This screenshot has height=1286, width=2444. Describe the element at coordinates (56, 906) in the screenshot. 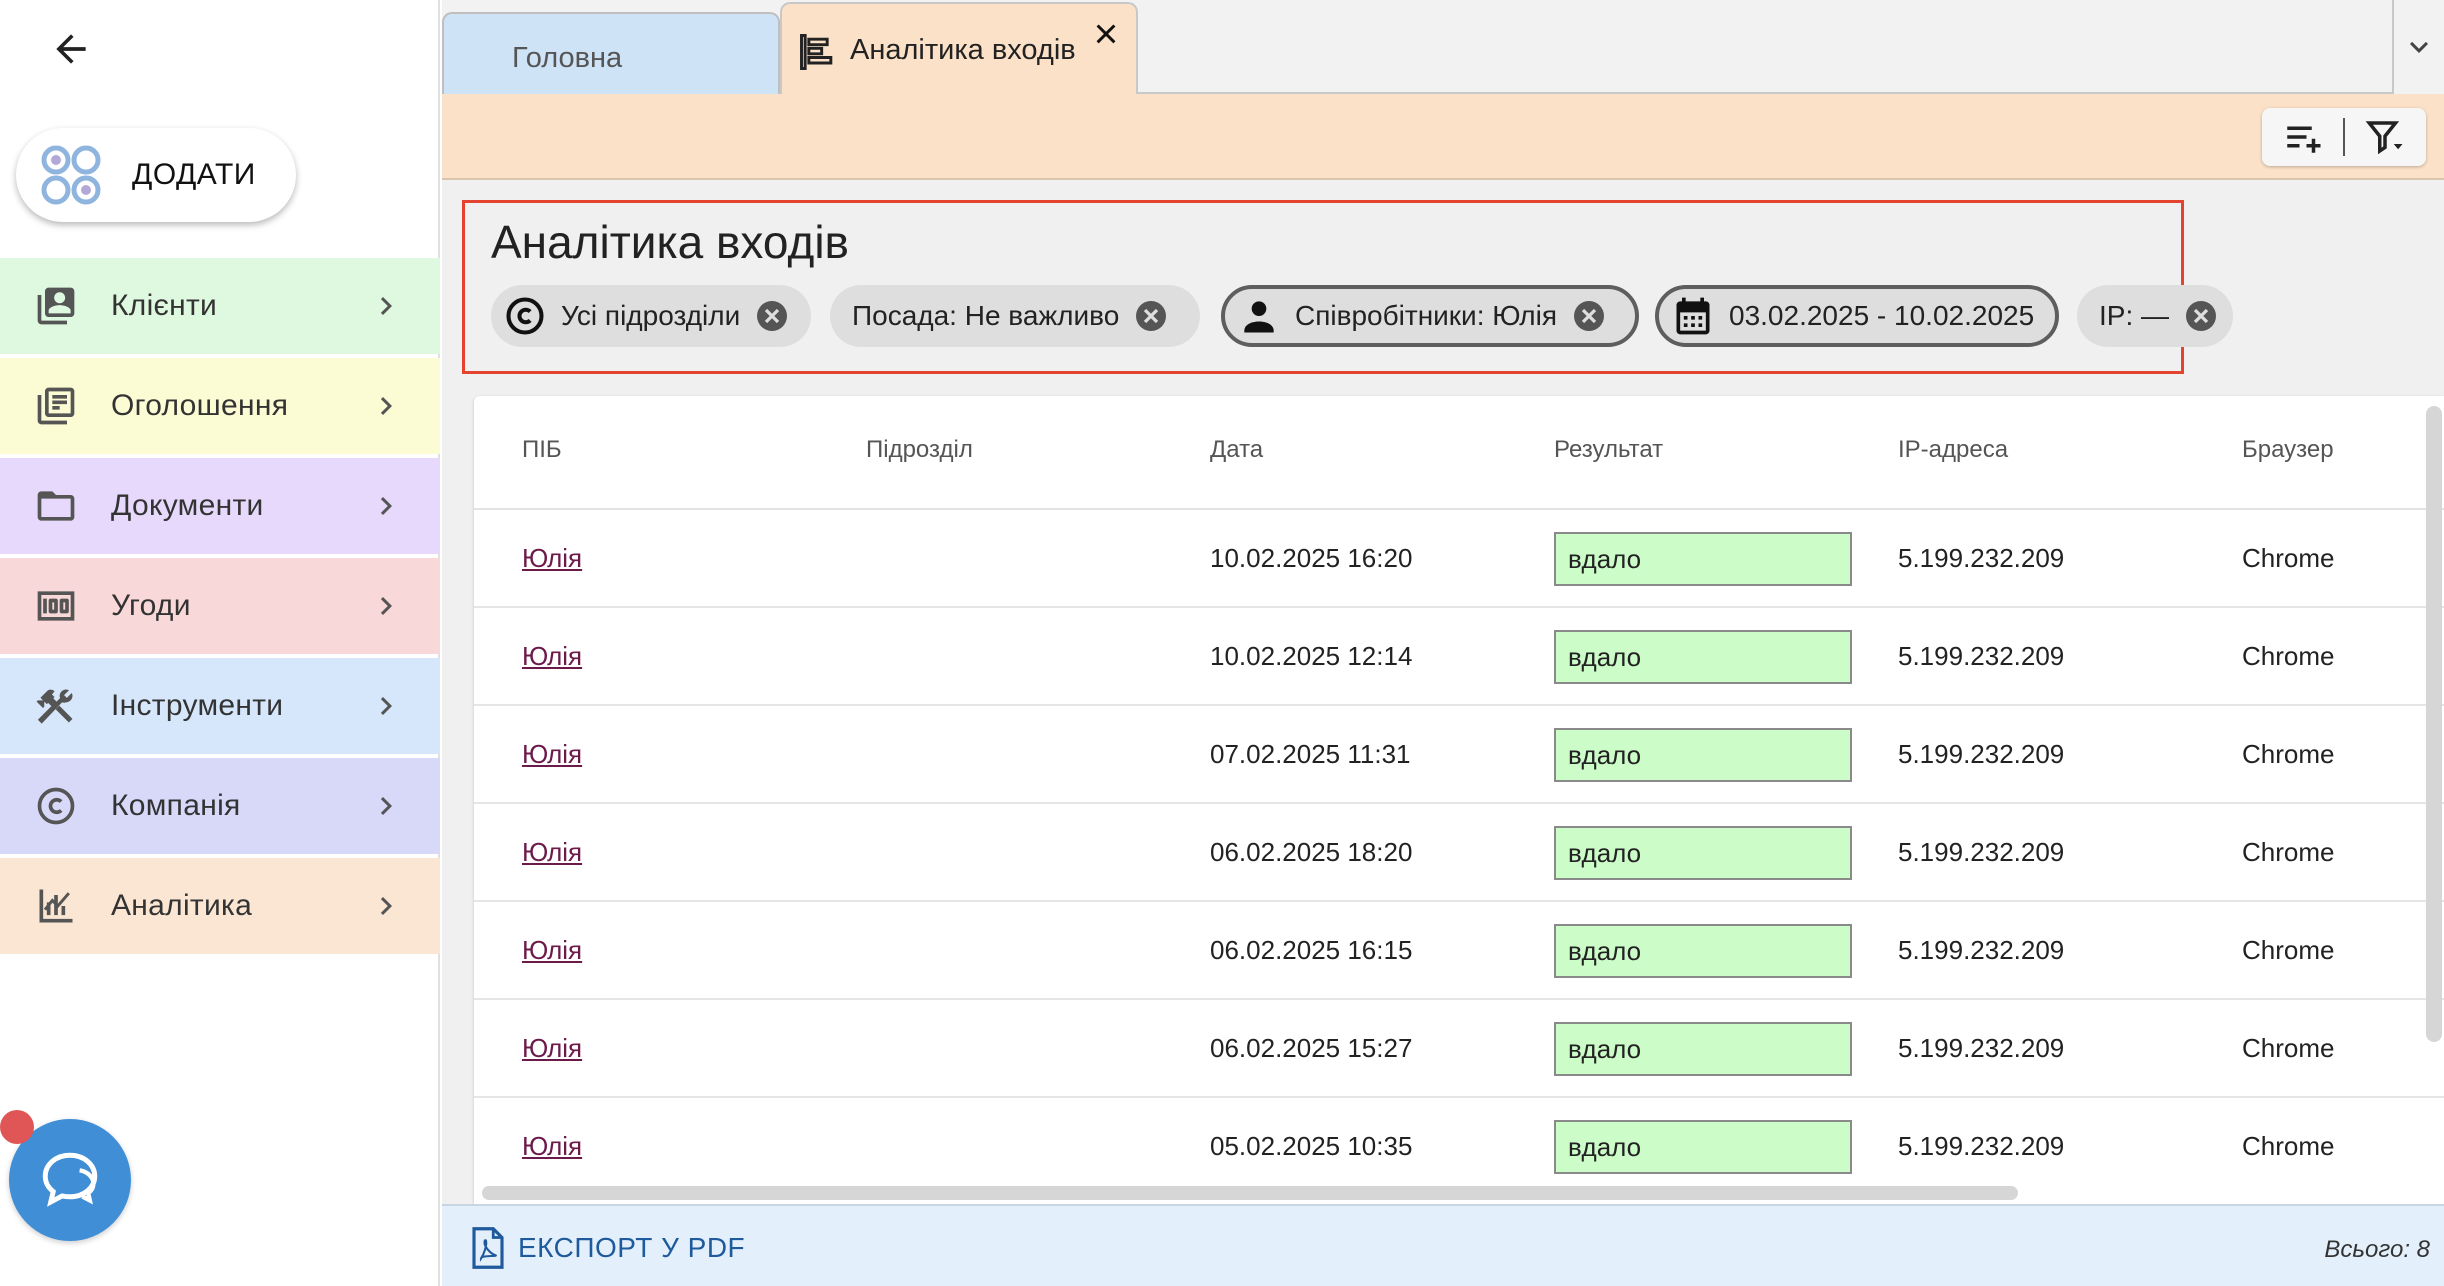

I see `analytics-icon` at that location.